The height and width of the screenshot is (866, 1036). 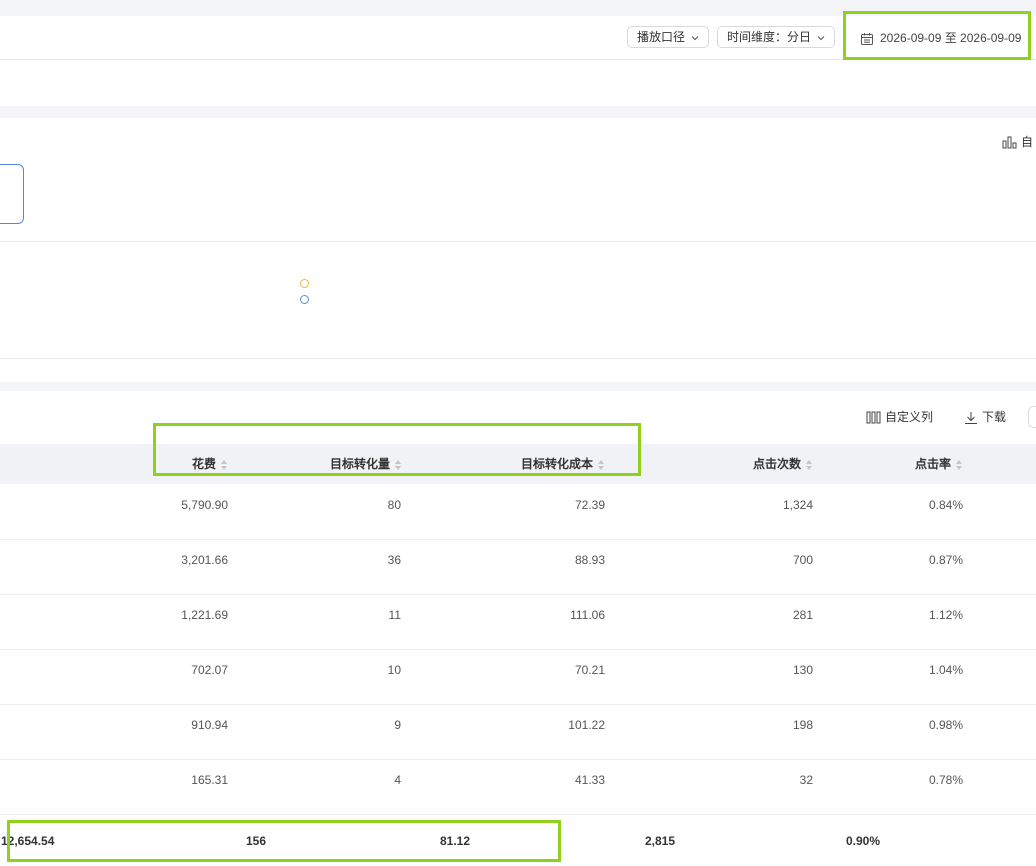 What do you see at coordinates (394, 670) in the screenshot?
I see `cell-conversions: 10` at bounding box center [394, 670].